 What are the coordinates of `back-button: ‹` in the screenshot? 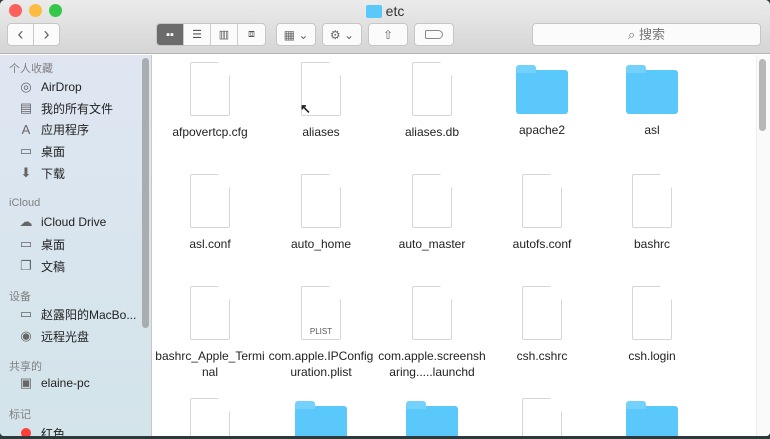 It's located at (20, 34).